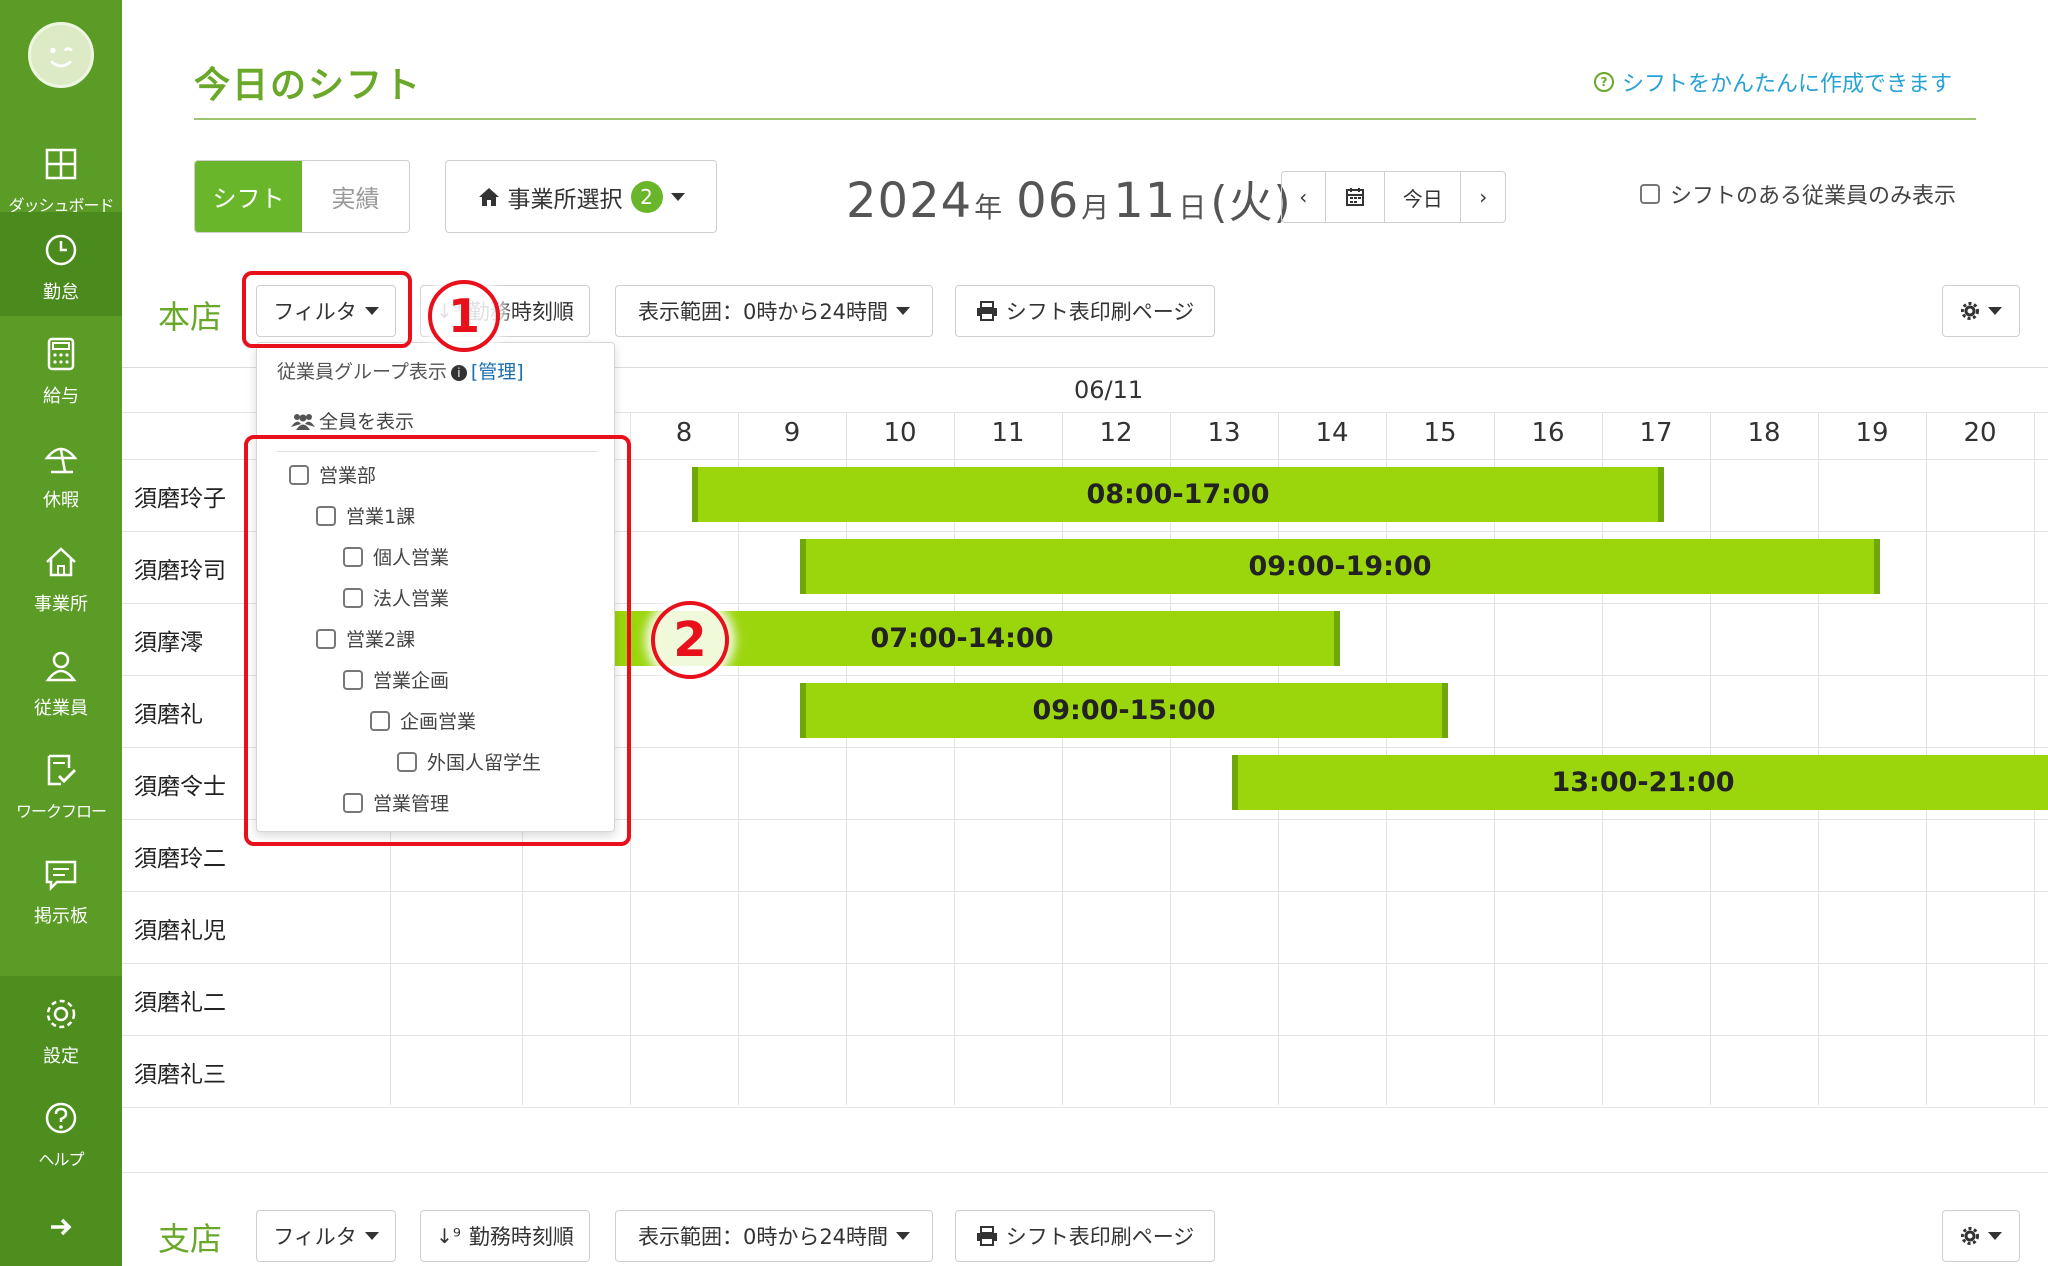 This screenshot has width=2048, height=1266. Describe the element at coordinates (61, 1159) in the screenshot. I see `sidebar-item-label: ヘルプ` at that location.